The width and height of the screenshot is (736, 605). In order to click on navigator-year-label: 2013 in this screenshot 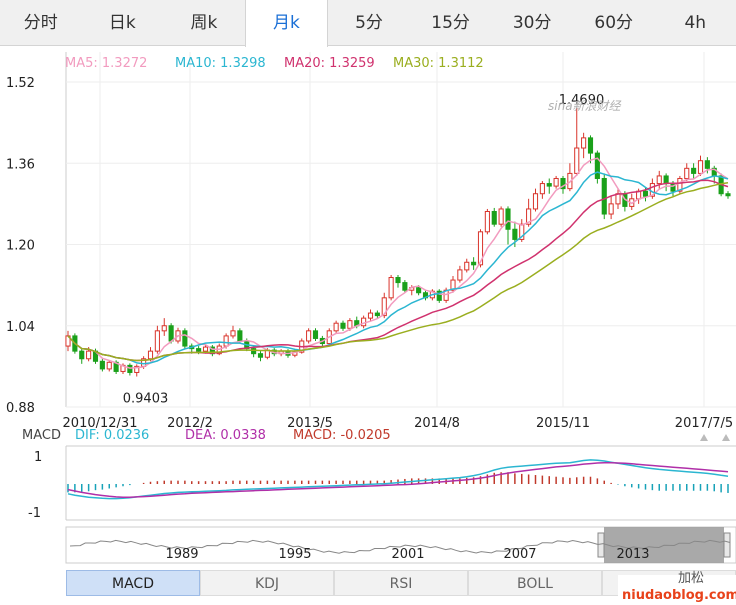, I will do `click(632, 554)`.